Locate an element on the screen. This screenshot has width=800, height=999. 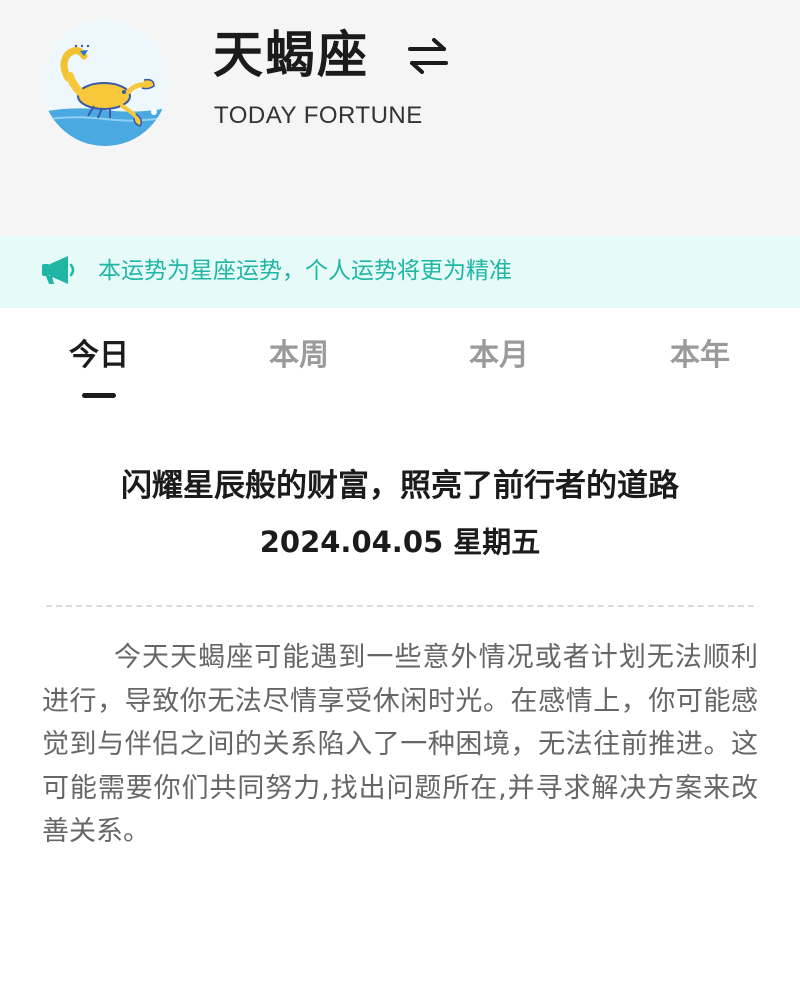
avatar is located at coordinates (105, 83).